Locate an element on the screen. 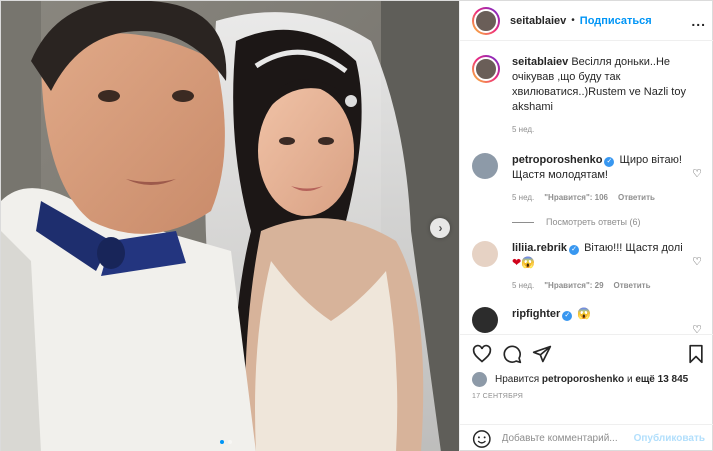 This screenshot has width=713, height=451. liker-username: petroporoshenko is located at coordinates (583, 379).